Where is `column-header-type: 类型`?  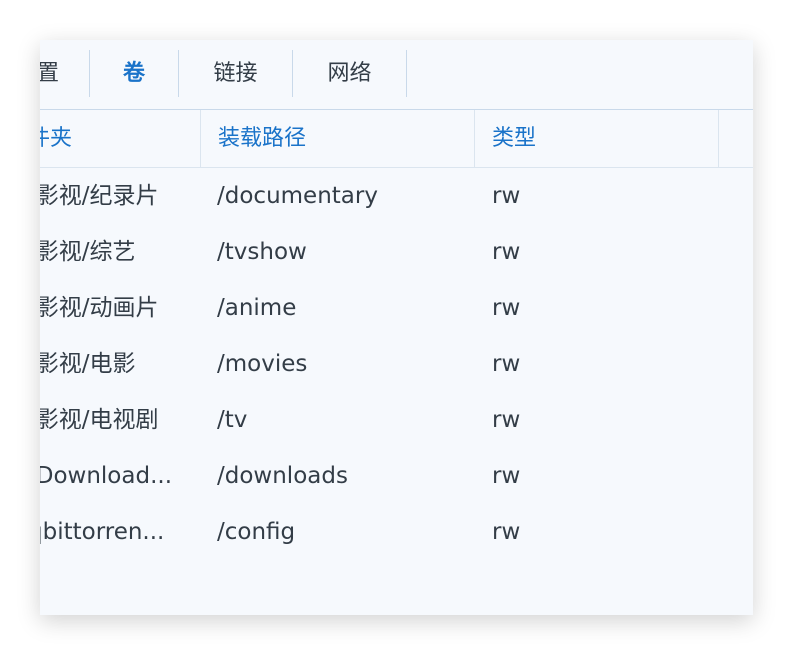
column-header-type: 类型 is located at coordinates (592, 138).